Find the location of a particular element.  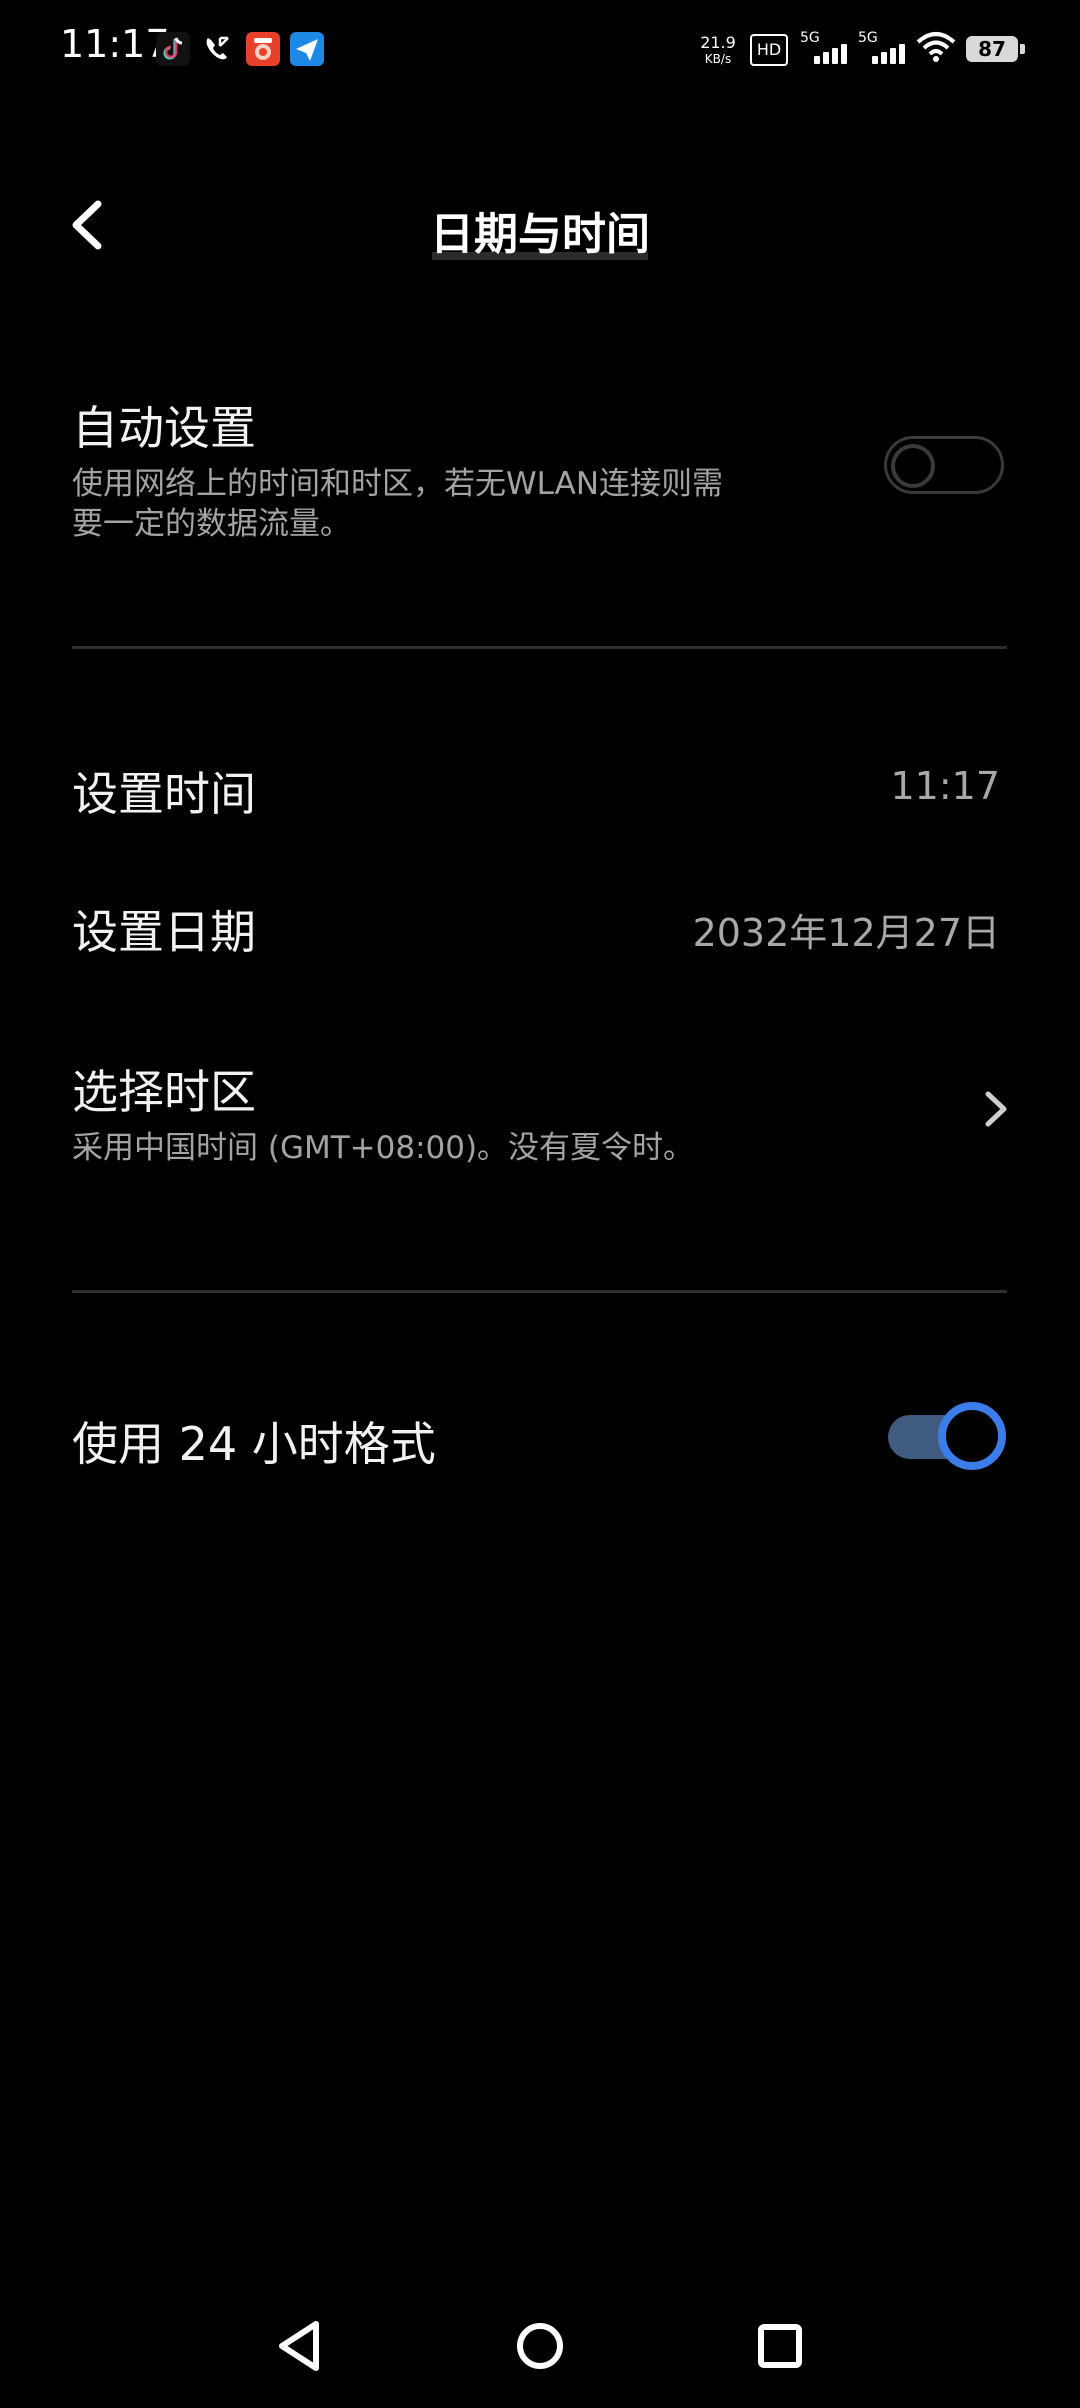

wifi-icon is located at coordinates (936, 47).